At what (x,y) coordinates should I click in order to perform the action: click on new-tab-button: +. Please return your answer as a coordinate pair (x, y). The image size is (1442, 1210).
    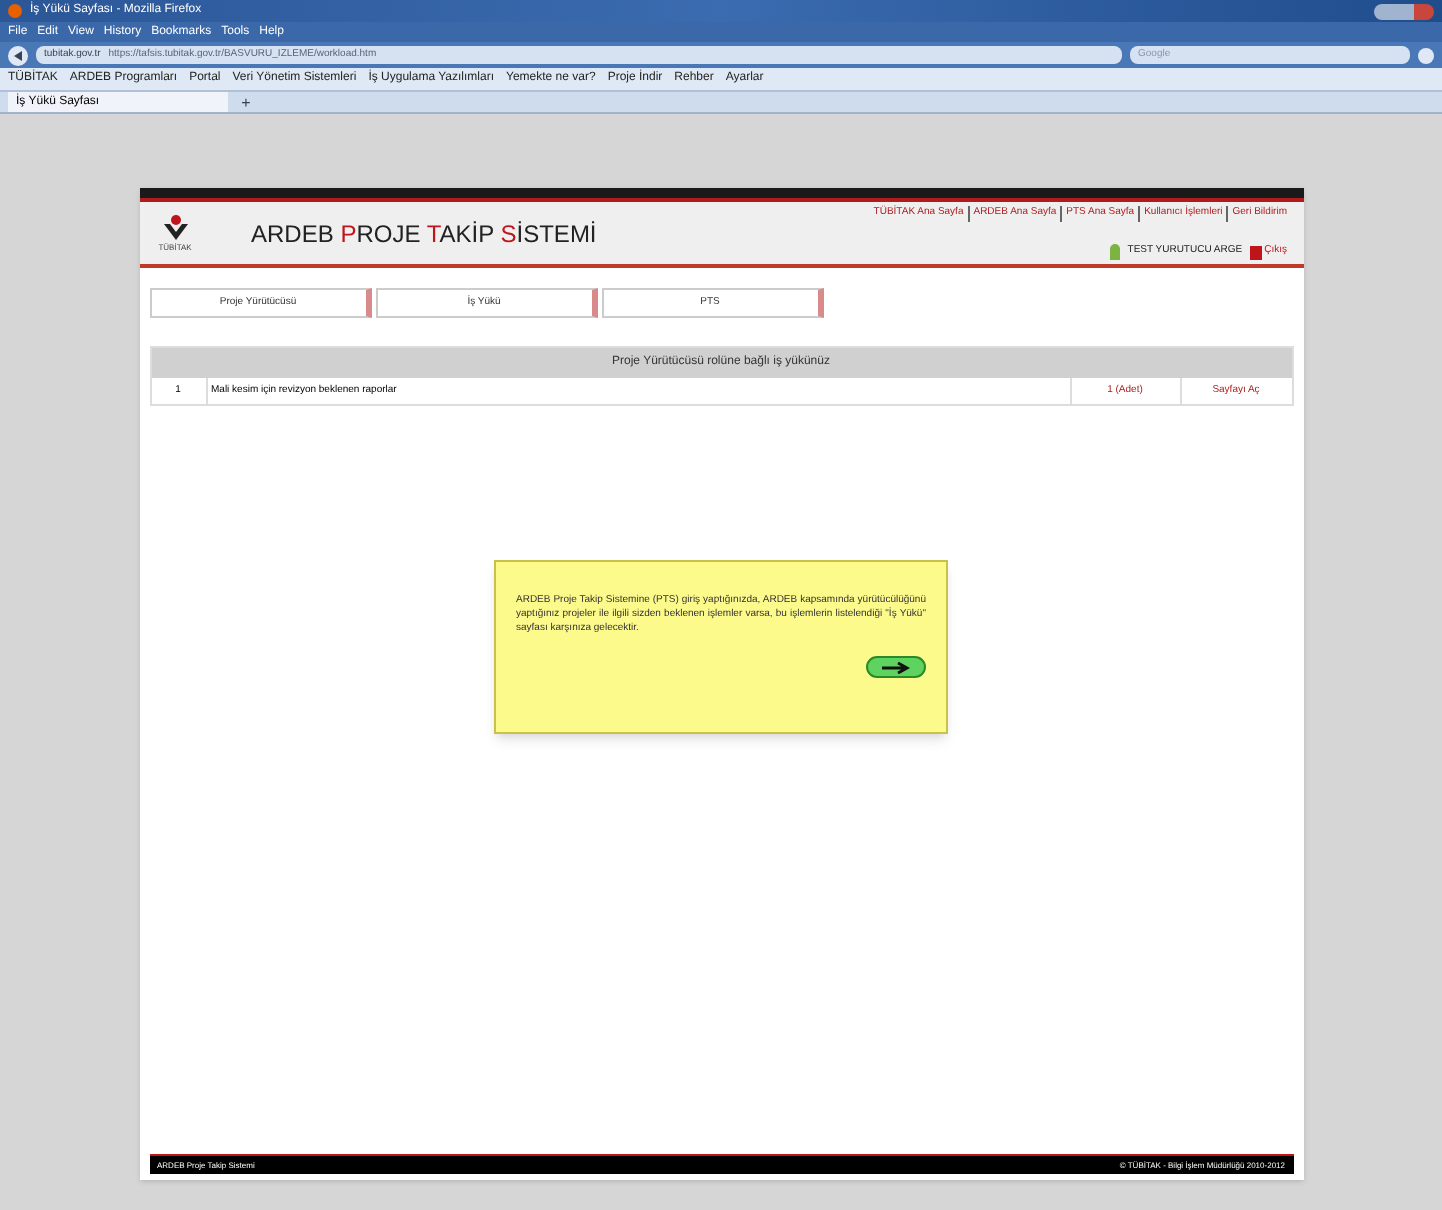
    Looking at the image, I should click on (246, 103).